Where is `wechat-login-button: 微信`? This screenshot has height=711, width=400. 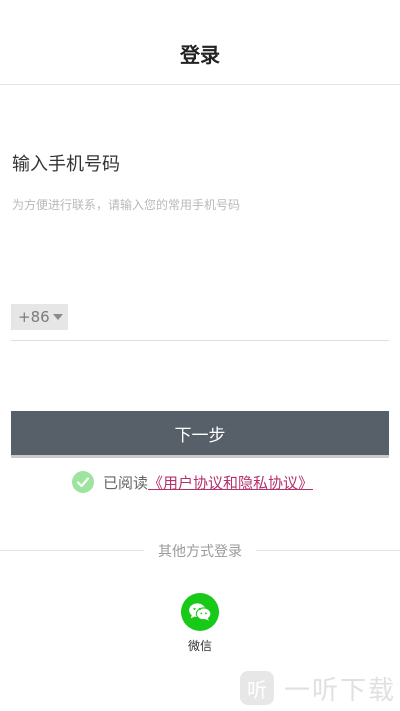
wechat-login-button: 微信 is located at coordinates (200, 623).